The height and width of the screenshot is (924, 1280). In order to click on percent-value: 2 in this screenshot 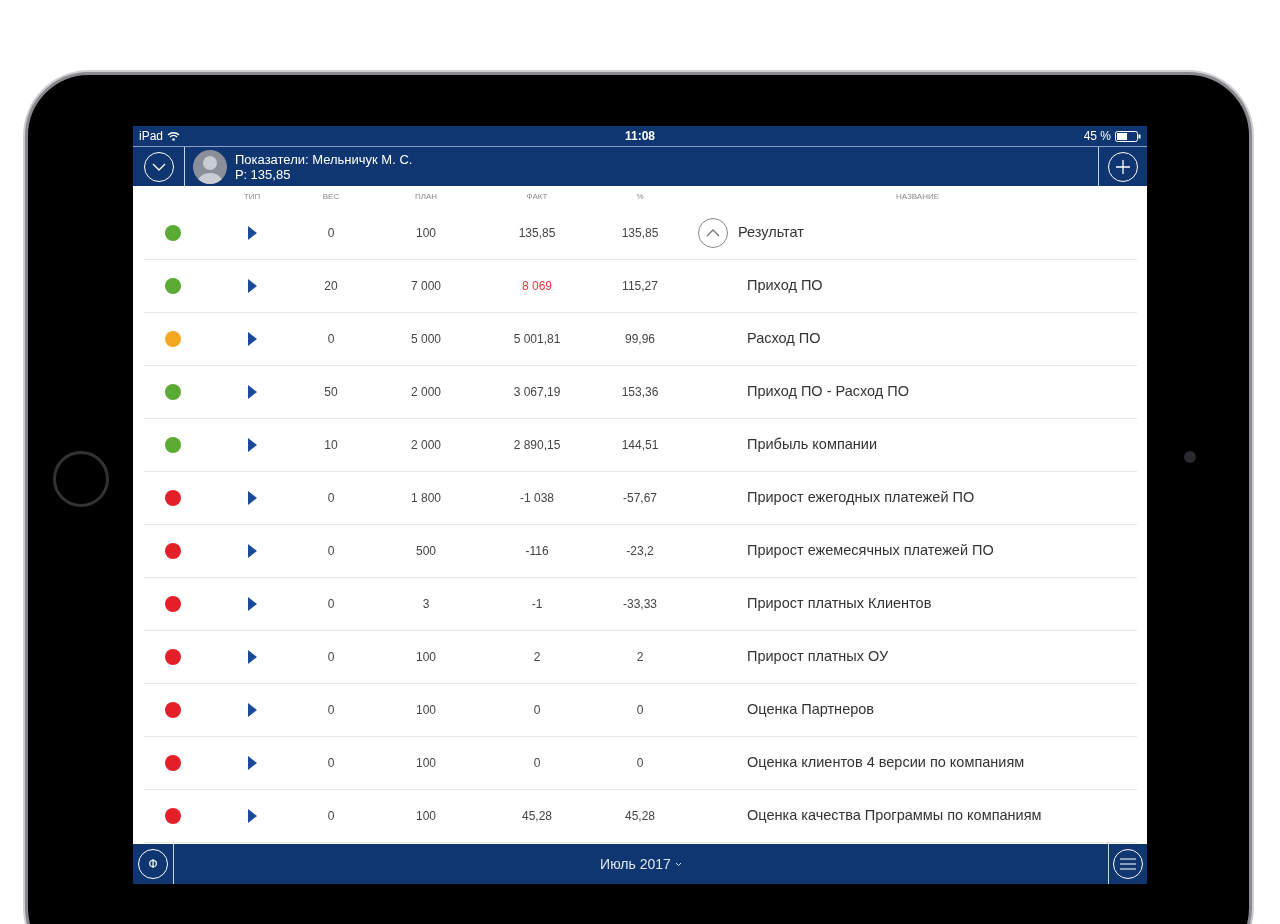, I will do `click(640, 657)`.